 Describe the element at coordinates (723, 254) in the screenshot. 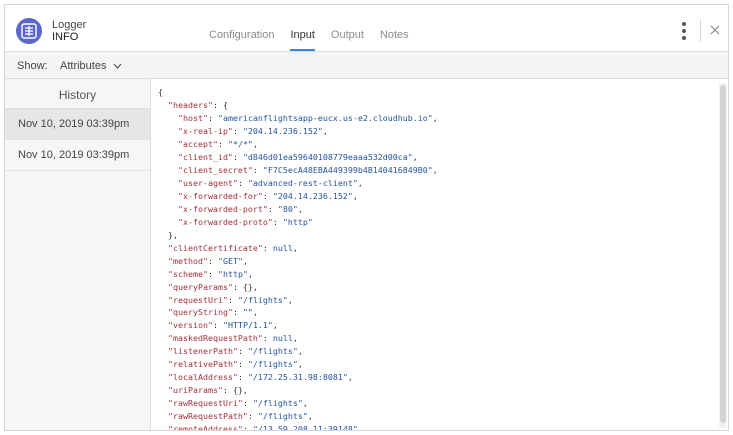

I see `scrollbar-thumb` at that location.